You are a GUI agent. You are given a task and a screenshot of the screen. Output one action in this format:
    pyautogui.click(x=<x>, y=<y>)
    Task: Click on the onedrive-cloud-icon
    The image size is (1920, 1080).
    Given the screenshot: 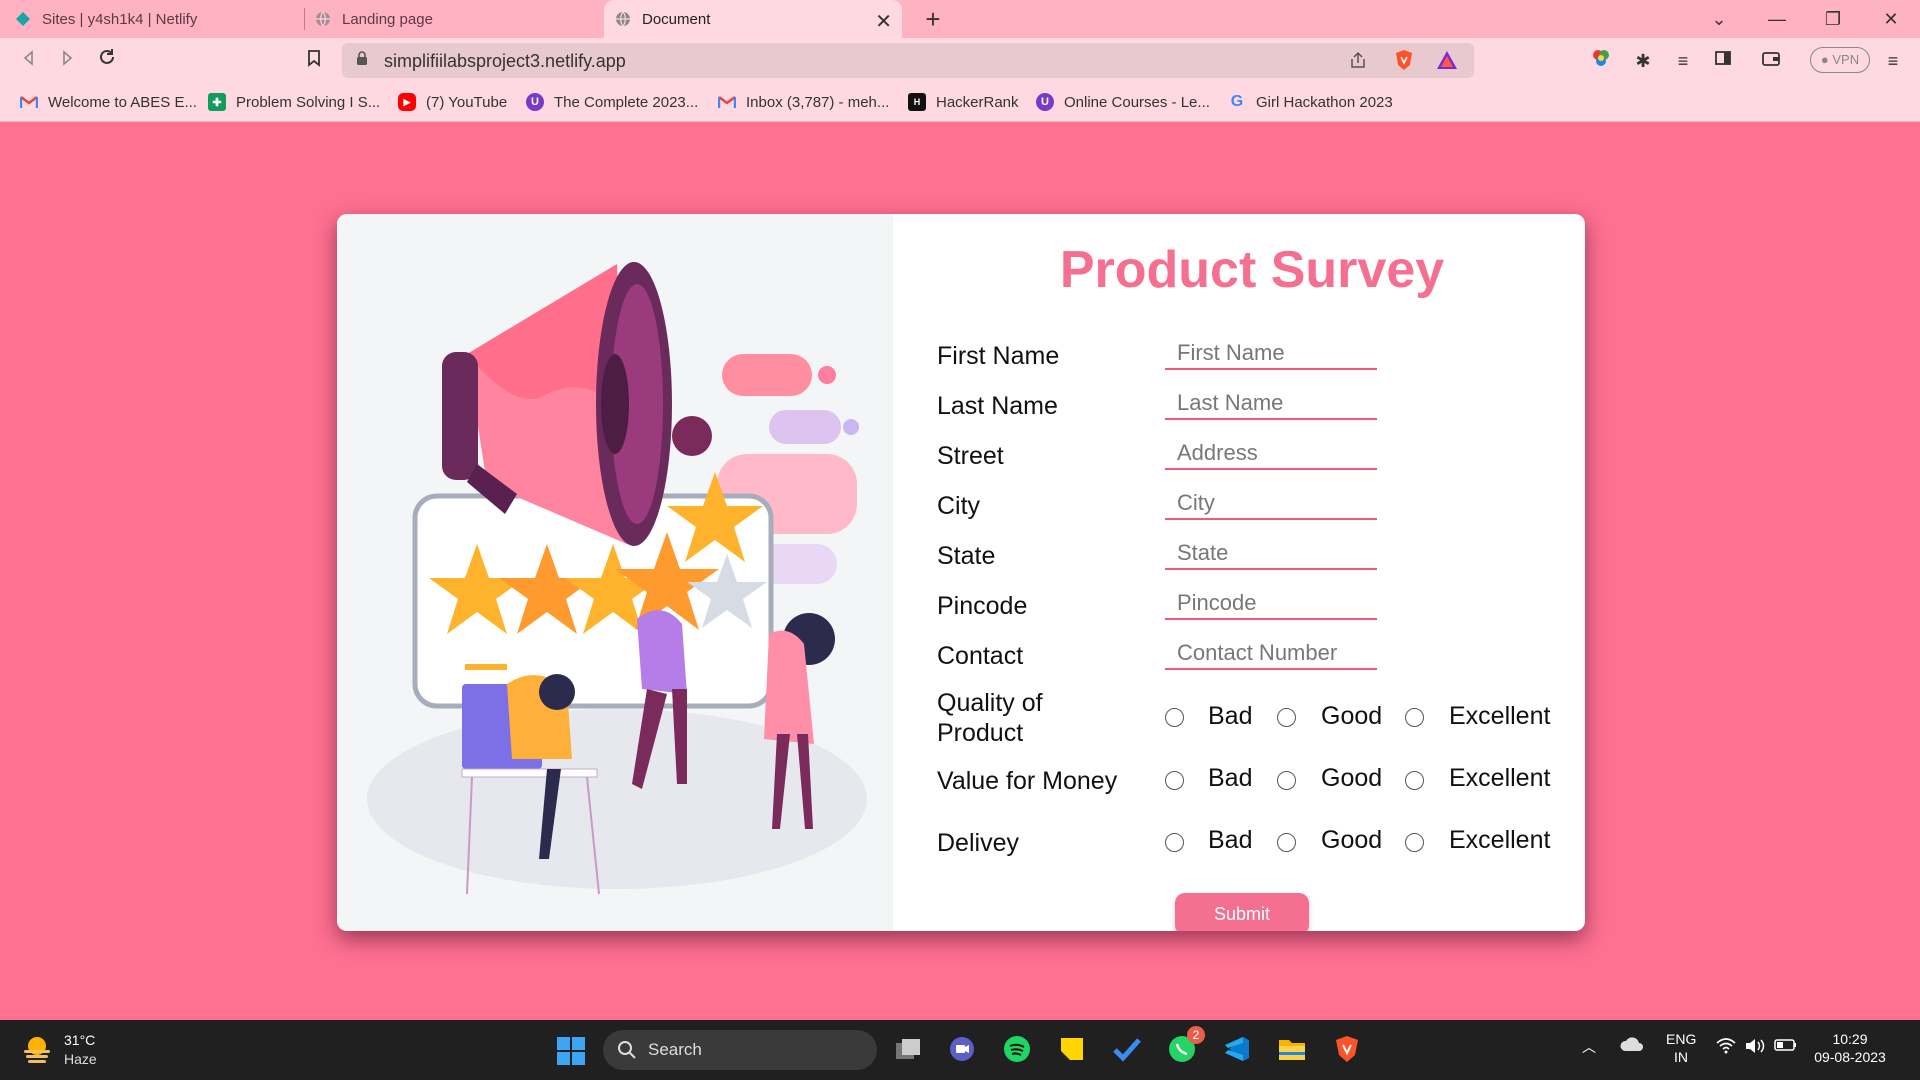 What is the action you would take?
    pyautogui.click(x=1632, y=1046)
    